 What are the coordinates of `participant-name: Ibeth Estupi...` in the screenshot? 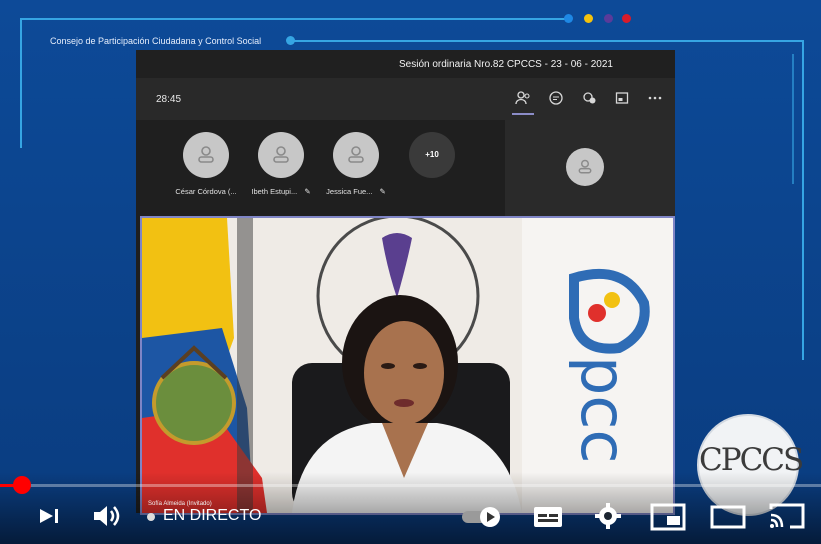 It's located at (274, 191).